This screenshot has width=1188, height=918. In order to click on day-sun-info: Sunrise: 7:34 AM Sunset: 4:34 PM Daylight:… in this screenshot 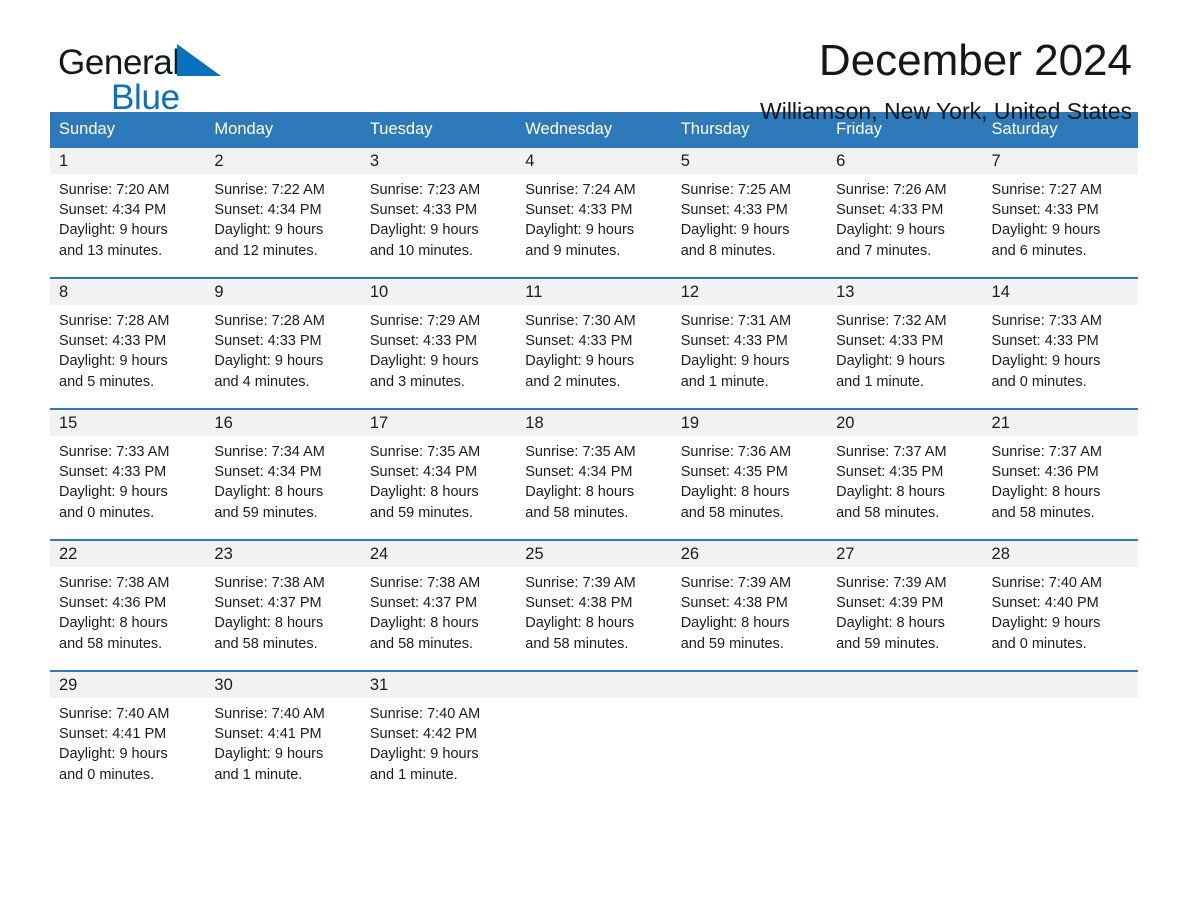, I will do `click(282, 479)`.